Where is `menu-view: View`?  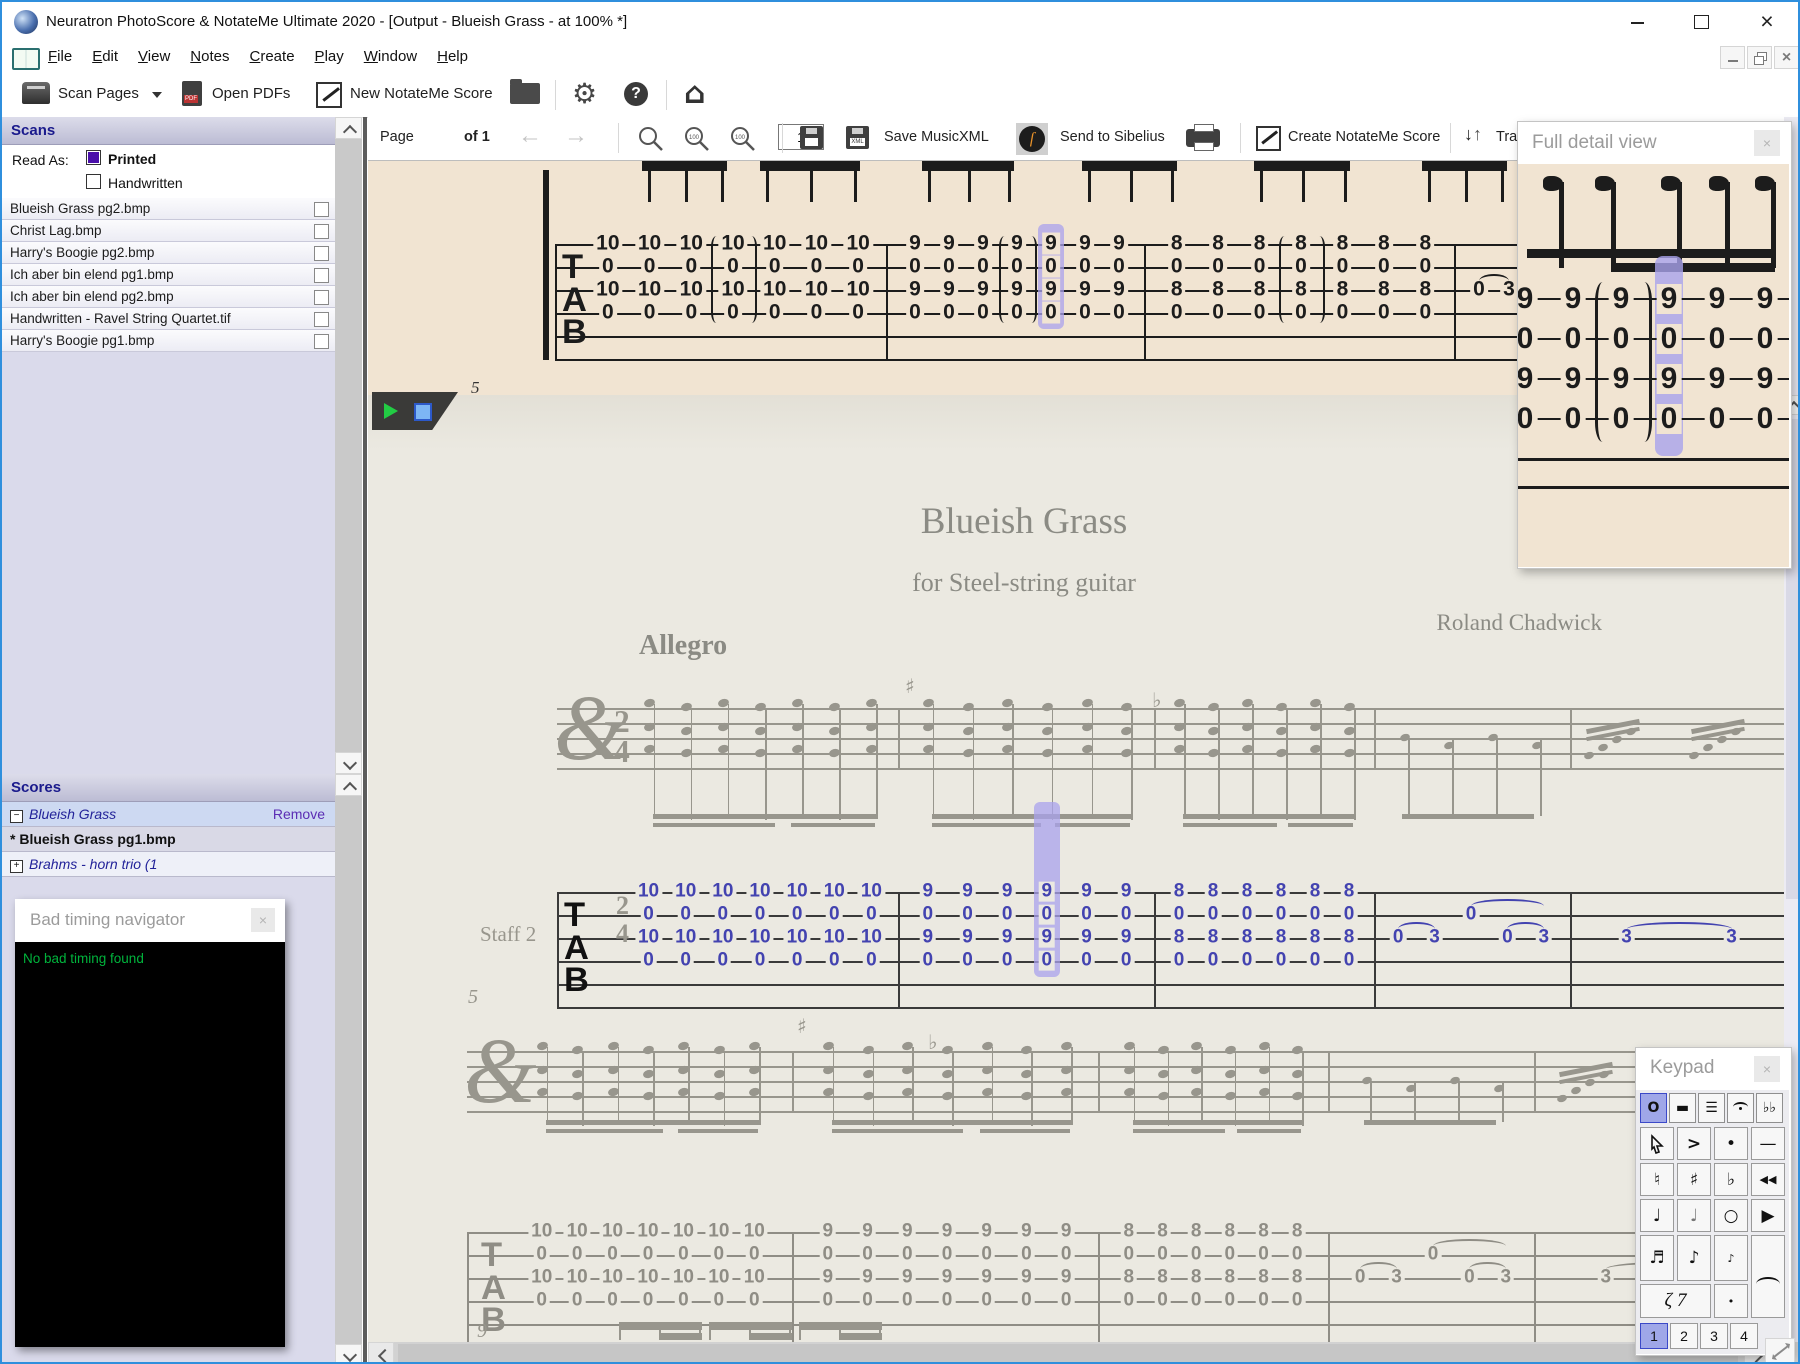
menu-view: View is located at coordinates (154, 56).